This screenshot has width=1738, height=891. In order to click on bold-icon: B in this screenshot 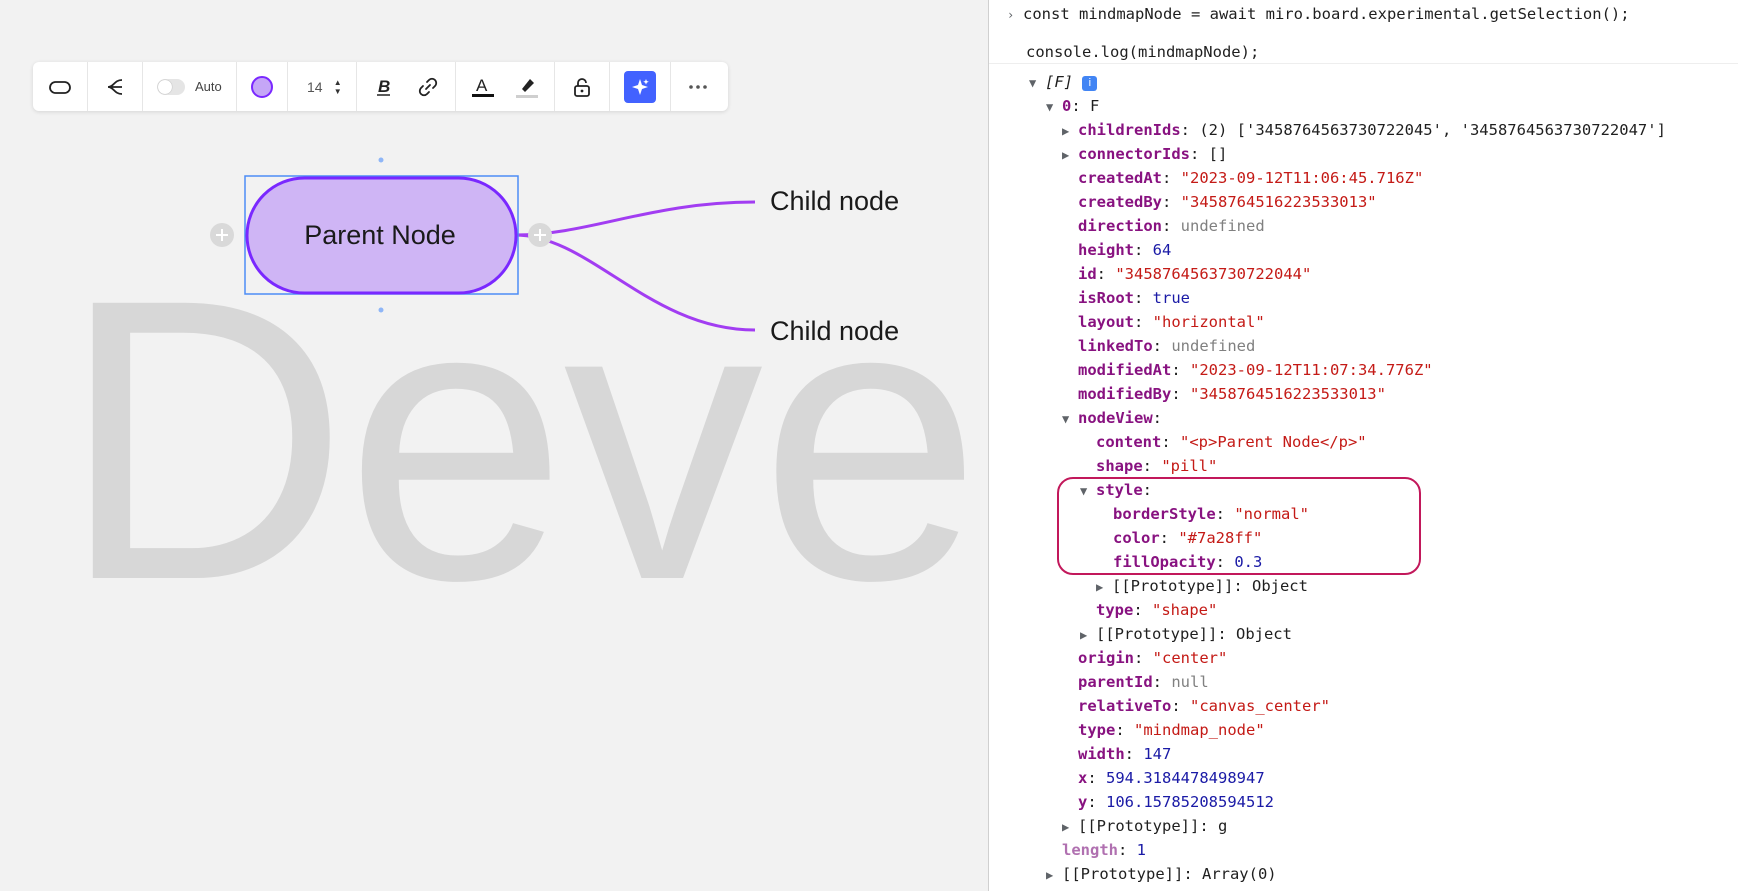, I will do `click(384, 87)`.